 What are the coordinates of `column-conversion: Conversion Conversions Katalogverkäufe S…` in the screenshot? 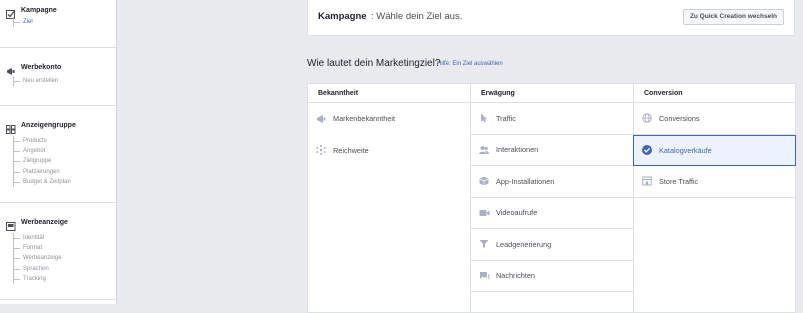 It's located at (714, 198).